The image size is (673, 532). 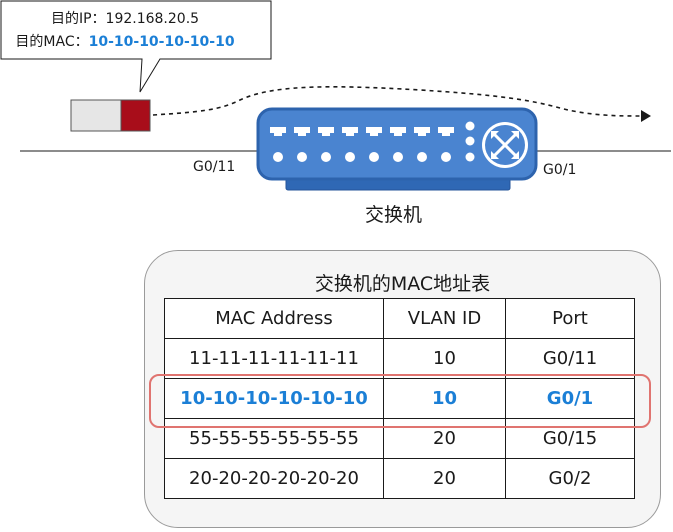 I want to click on dest-ip-line: 目的IP：192.168.20.5, so click(x=125, y=18).